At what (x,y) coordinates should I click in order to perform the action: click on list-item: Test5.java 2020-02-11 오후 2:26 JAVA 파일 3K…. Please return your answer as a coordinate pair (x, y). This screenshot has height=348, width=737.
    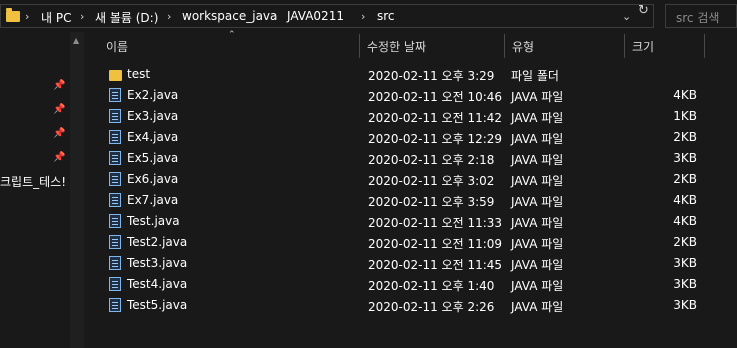
    Looking at the image, I should click on (368, 306).